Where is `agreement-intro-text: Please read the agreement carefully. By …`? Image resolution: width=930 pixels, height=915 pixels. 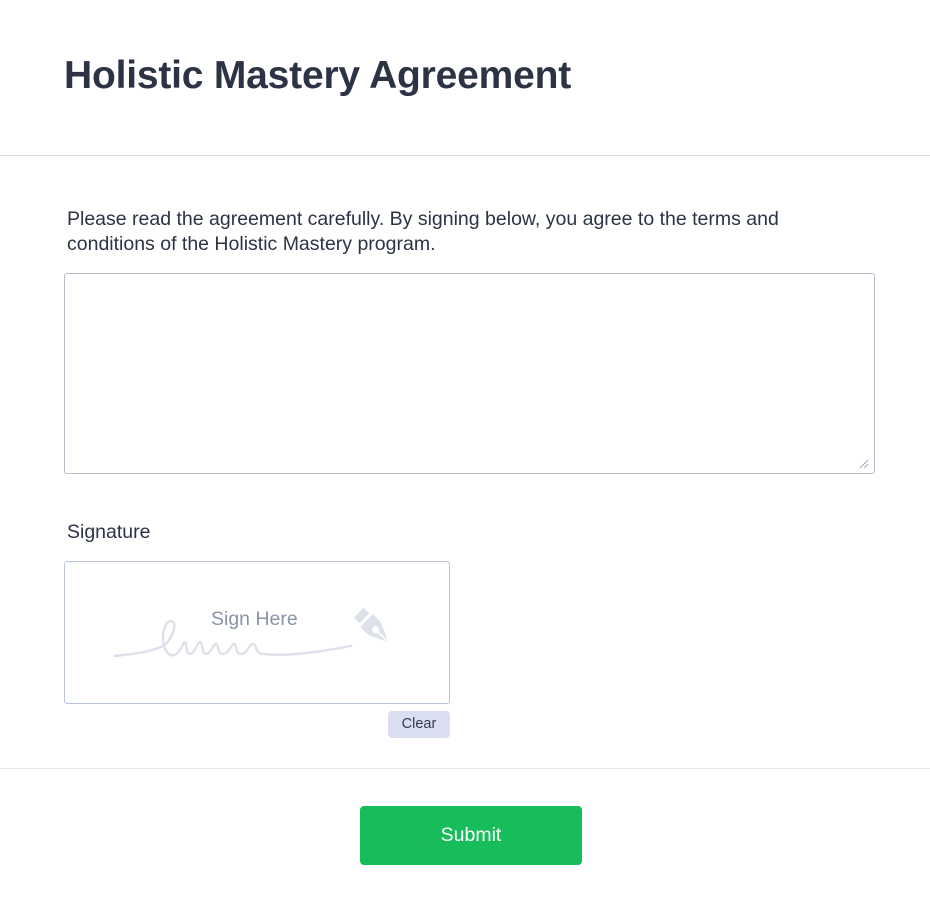 agreement-intro-text: Please read the agreement carefully. By … is located at coordinates (423, 231).